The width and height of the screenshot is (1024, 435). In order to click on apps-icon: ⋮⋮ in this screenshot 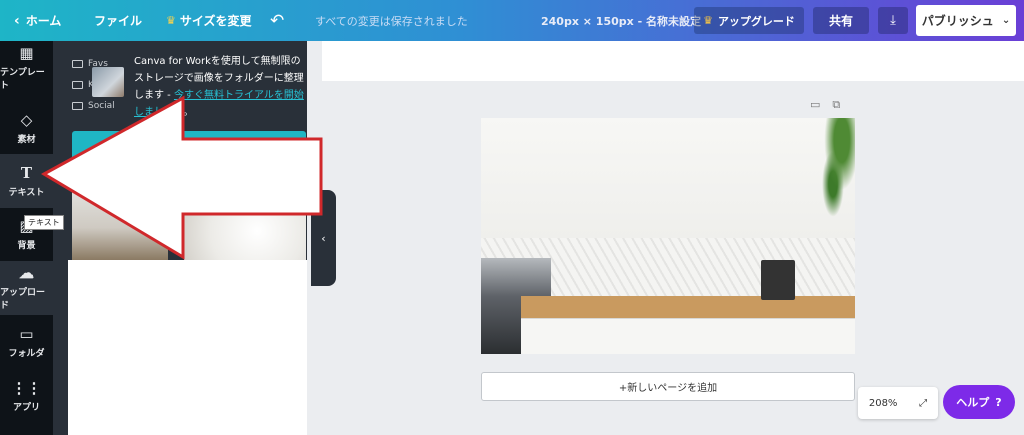, I will do `click(26, 387)`.